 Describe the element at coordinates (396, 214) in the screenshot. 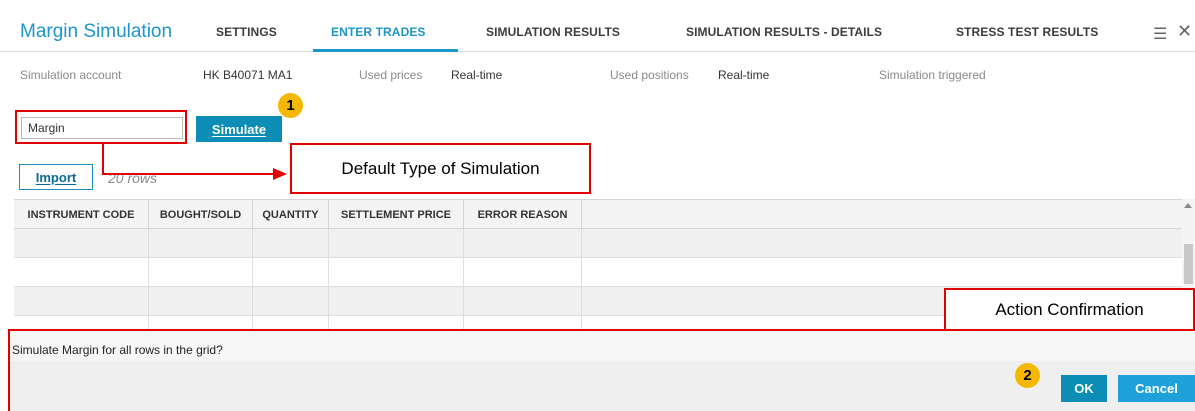

I see `column-header-settlement-price: SETTLEMENT PRICE` at that location.